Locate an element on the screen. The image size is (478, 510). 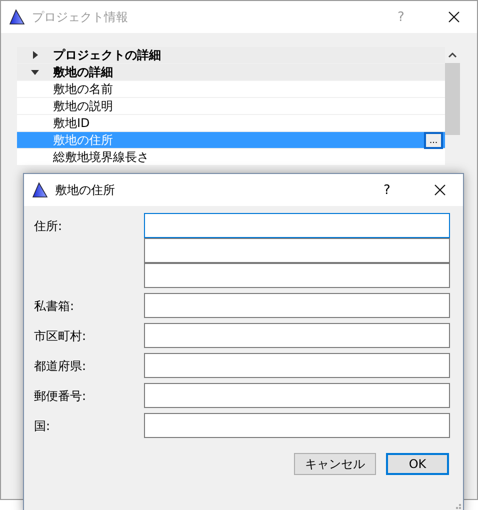
field-label: 私書箱: is located at coordinates (55, 306).